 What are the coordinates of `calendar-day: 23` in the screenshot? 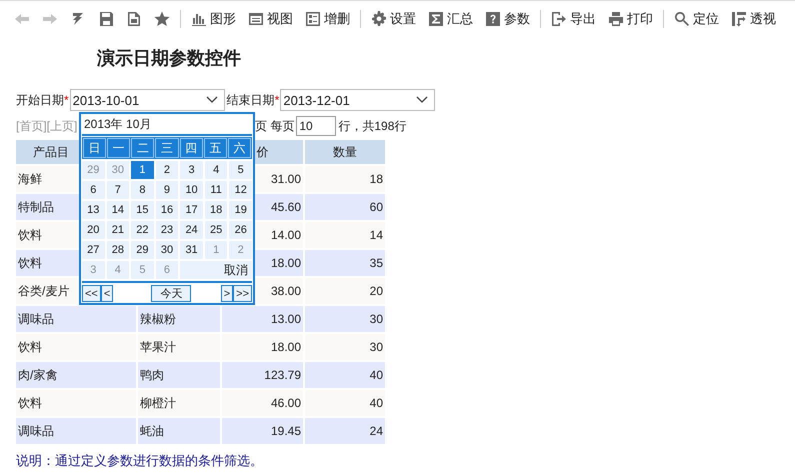 It's located at (167, 230).